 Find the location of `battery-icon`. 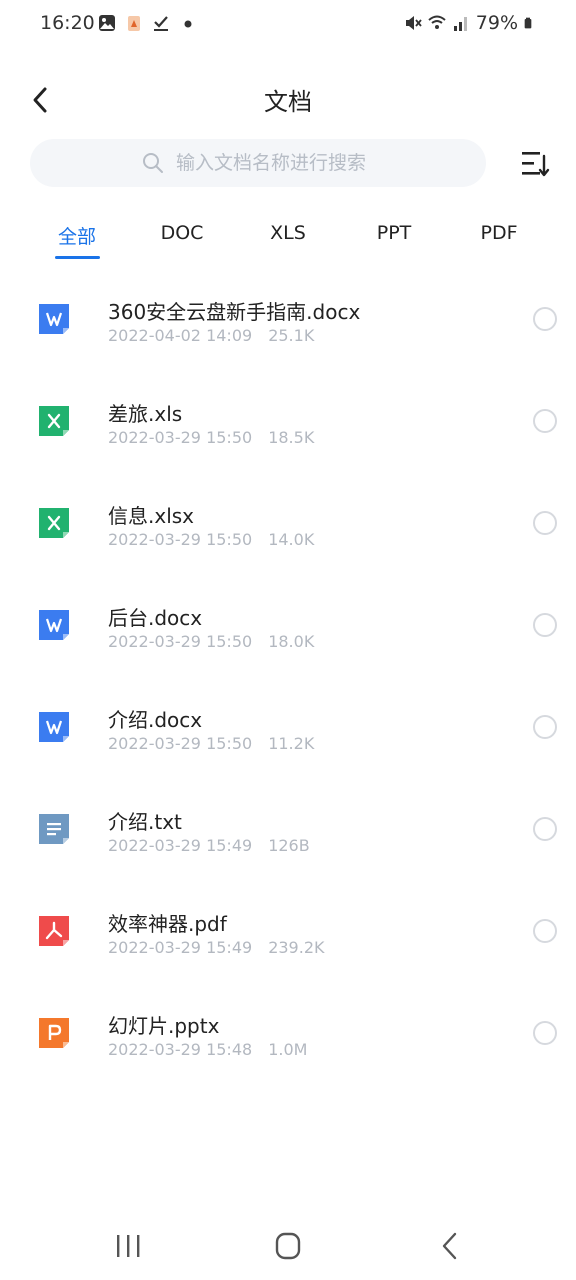

battery-icon is located at coordinates (528, 23).